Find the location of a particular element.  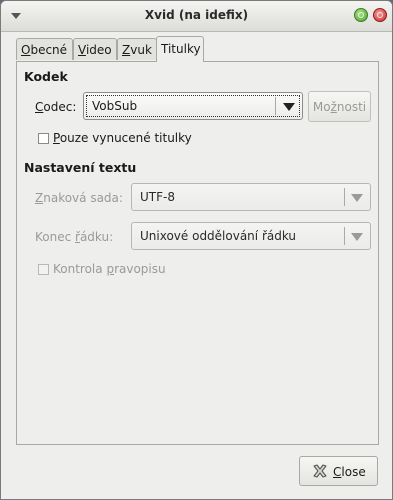

tab-mnemonic: Z is located at coordinates (126, 50).